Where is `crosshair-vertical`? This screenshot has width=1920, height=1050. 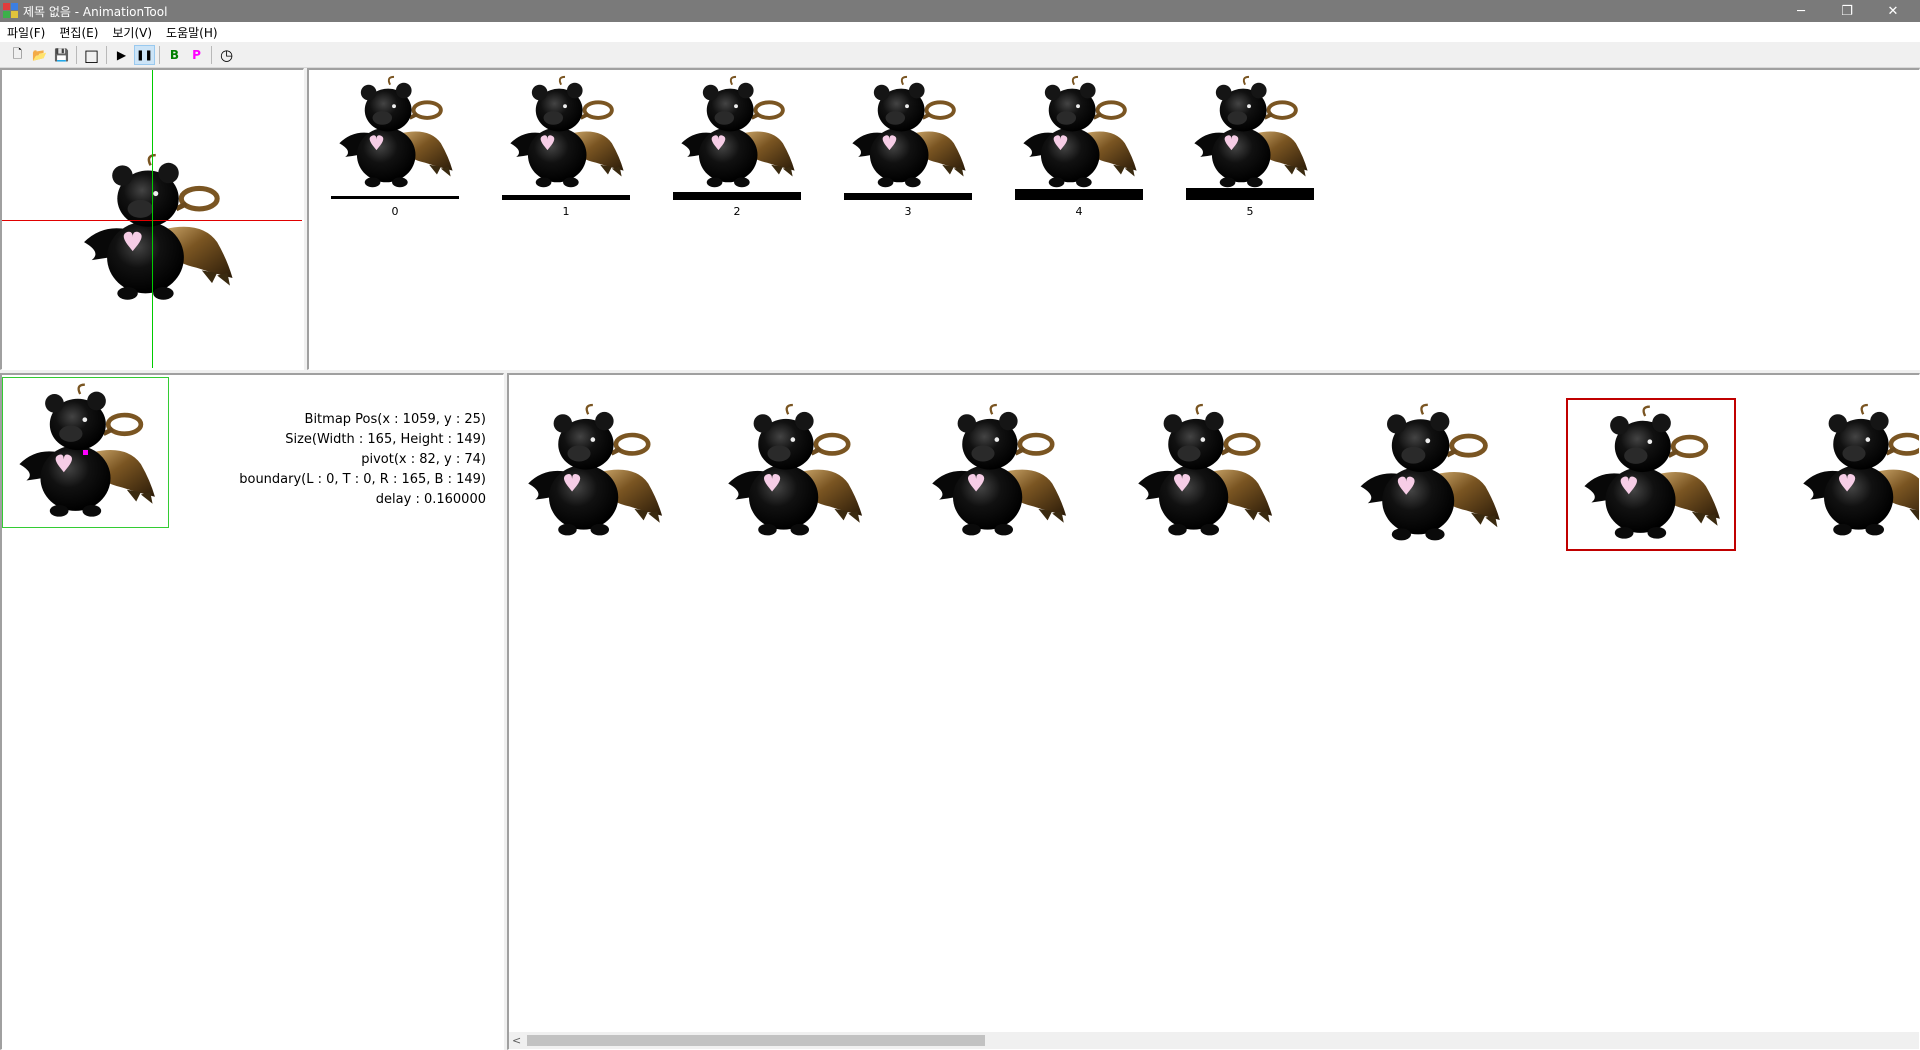
crosshair-vertical is located at coordinates (152, 219).